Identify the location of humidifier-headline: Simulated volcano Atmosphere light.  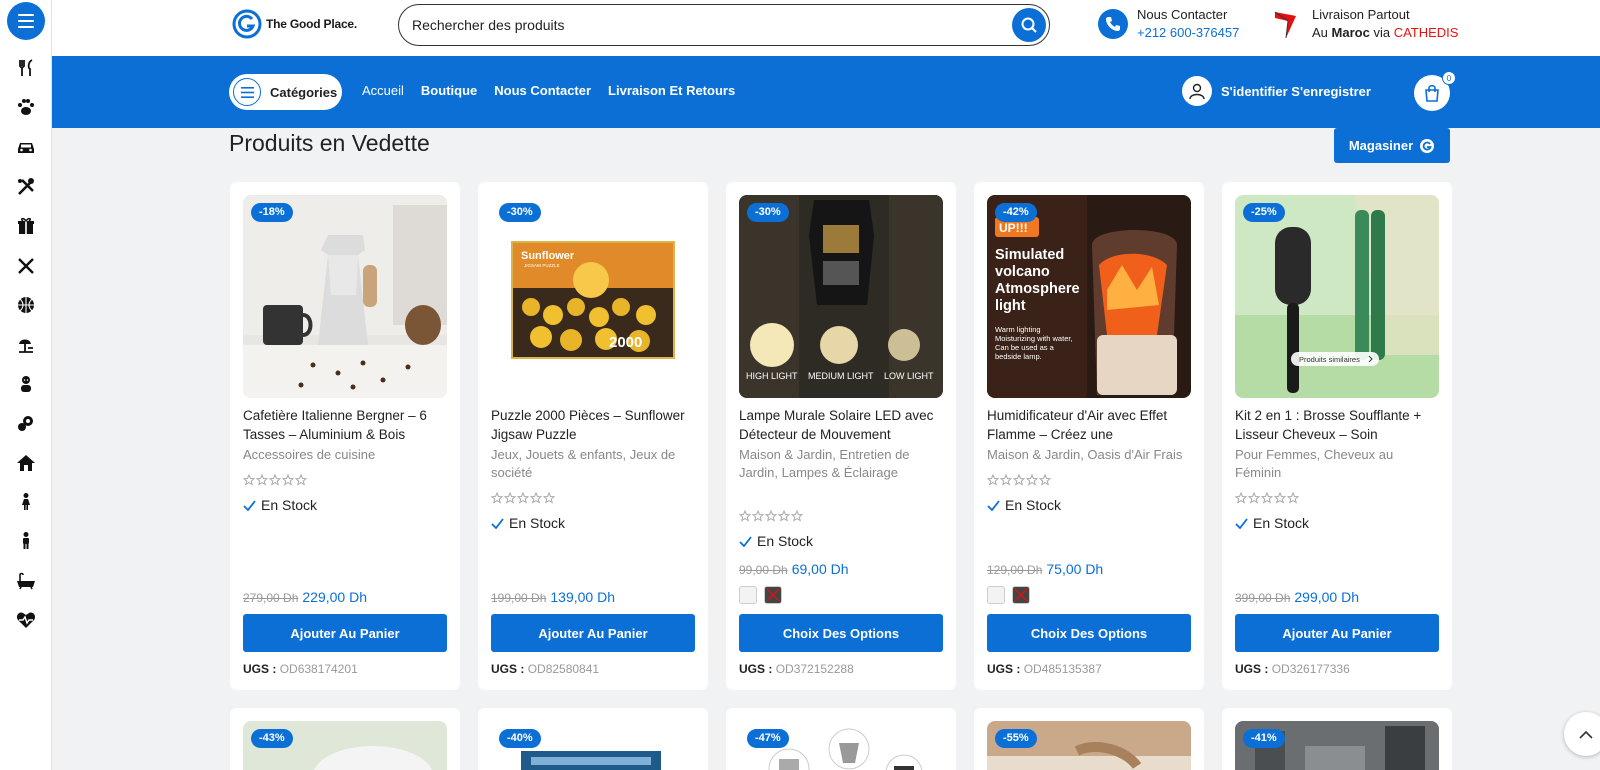
(1037, 280).